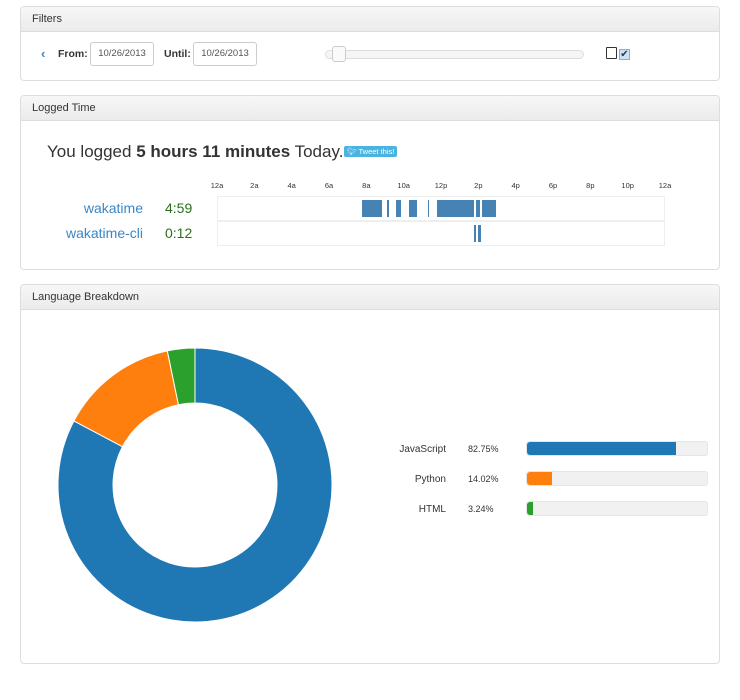  I want to click on language-percent: 82.75%, so click(483, 449).